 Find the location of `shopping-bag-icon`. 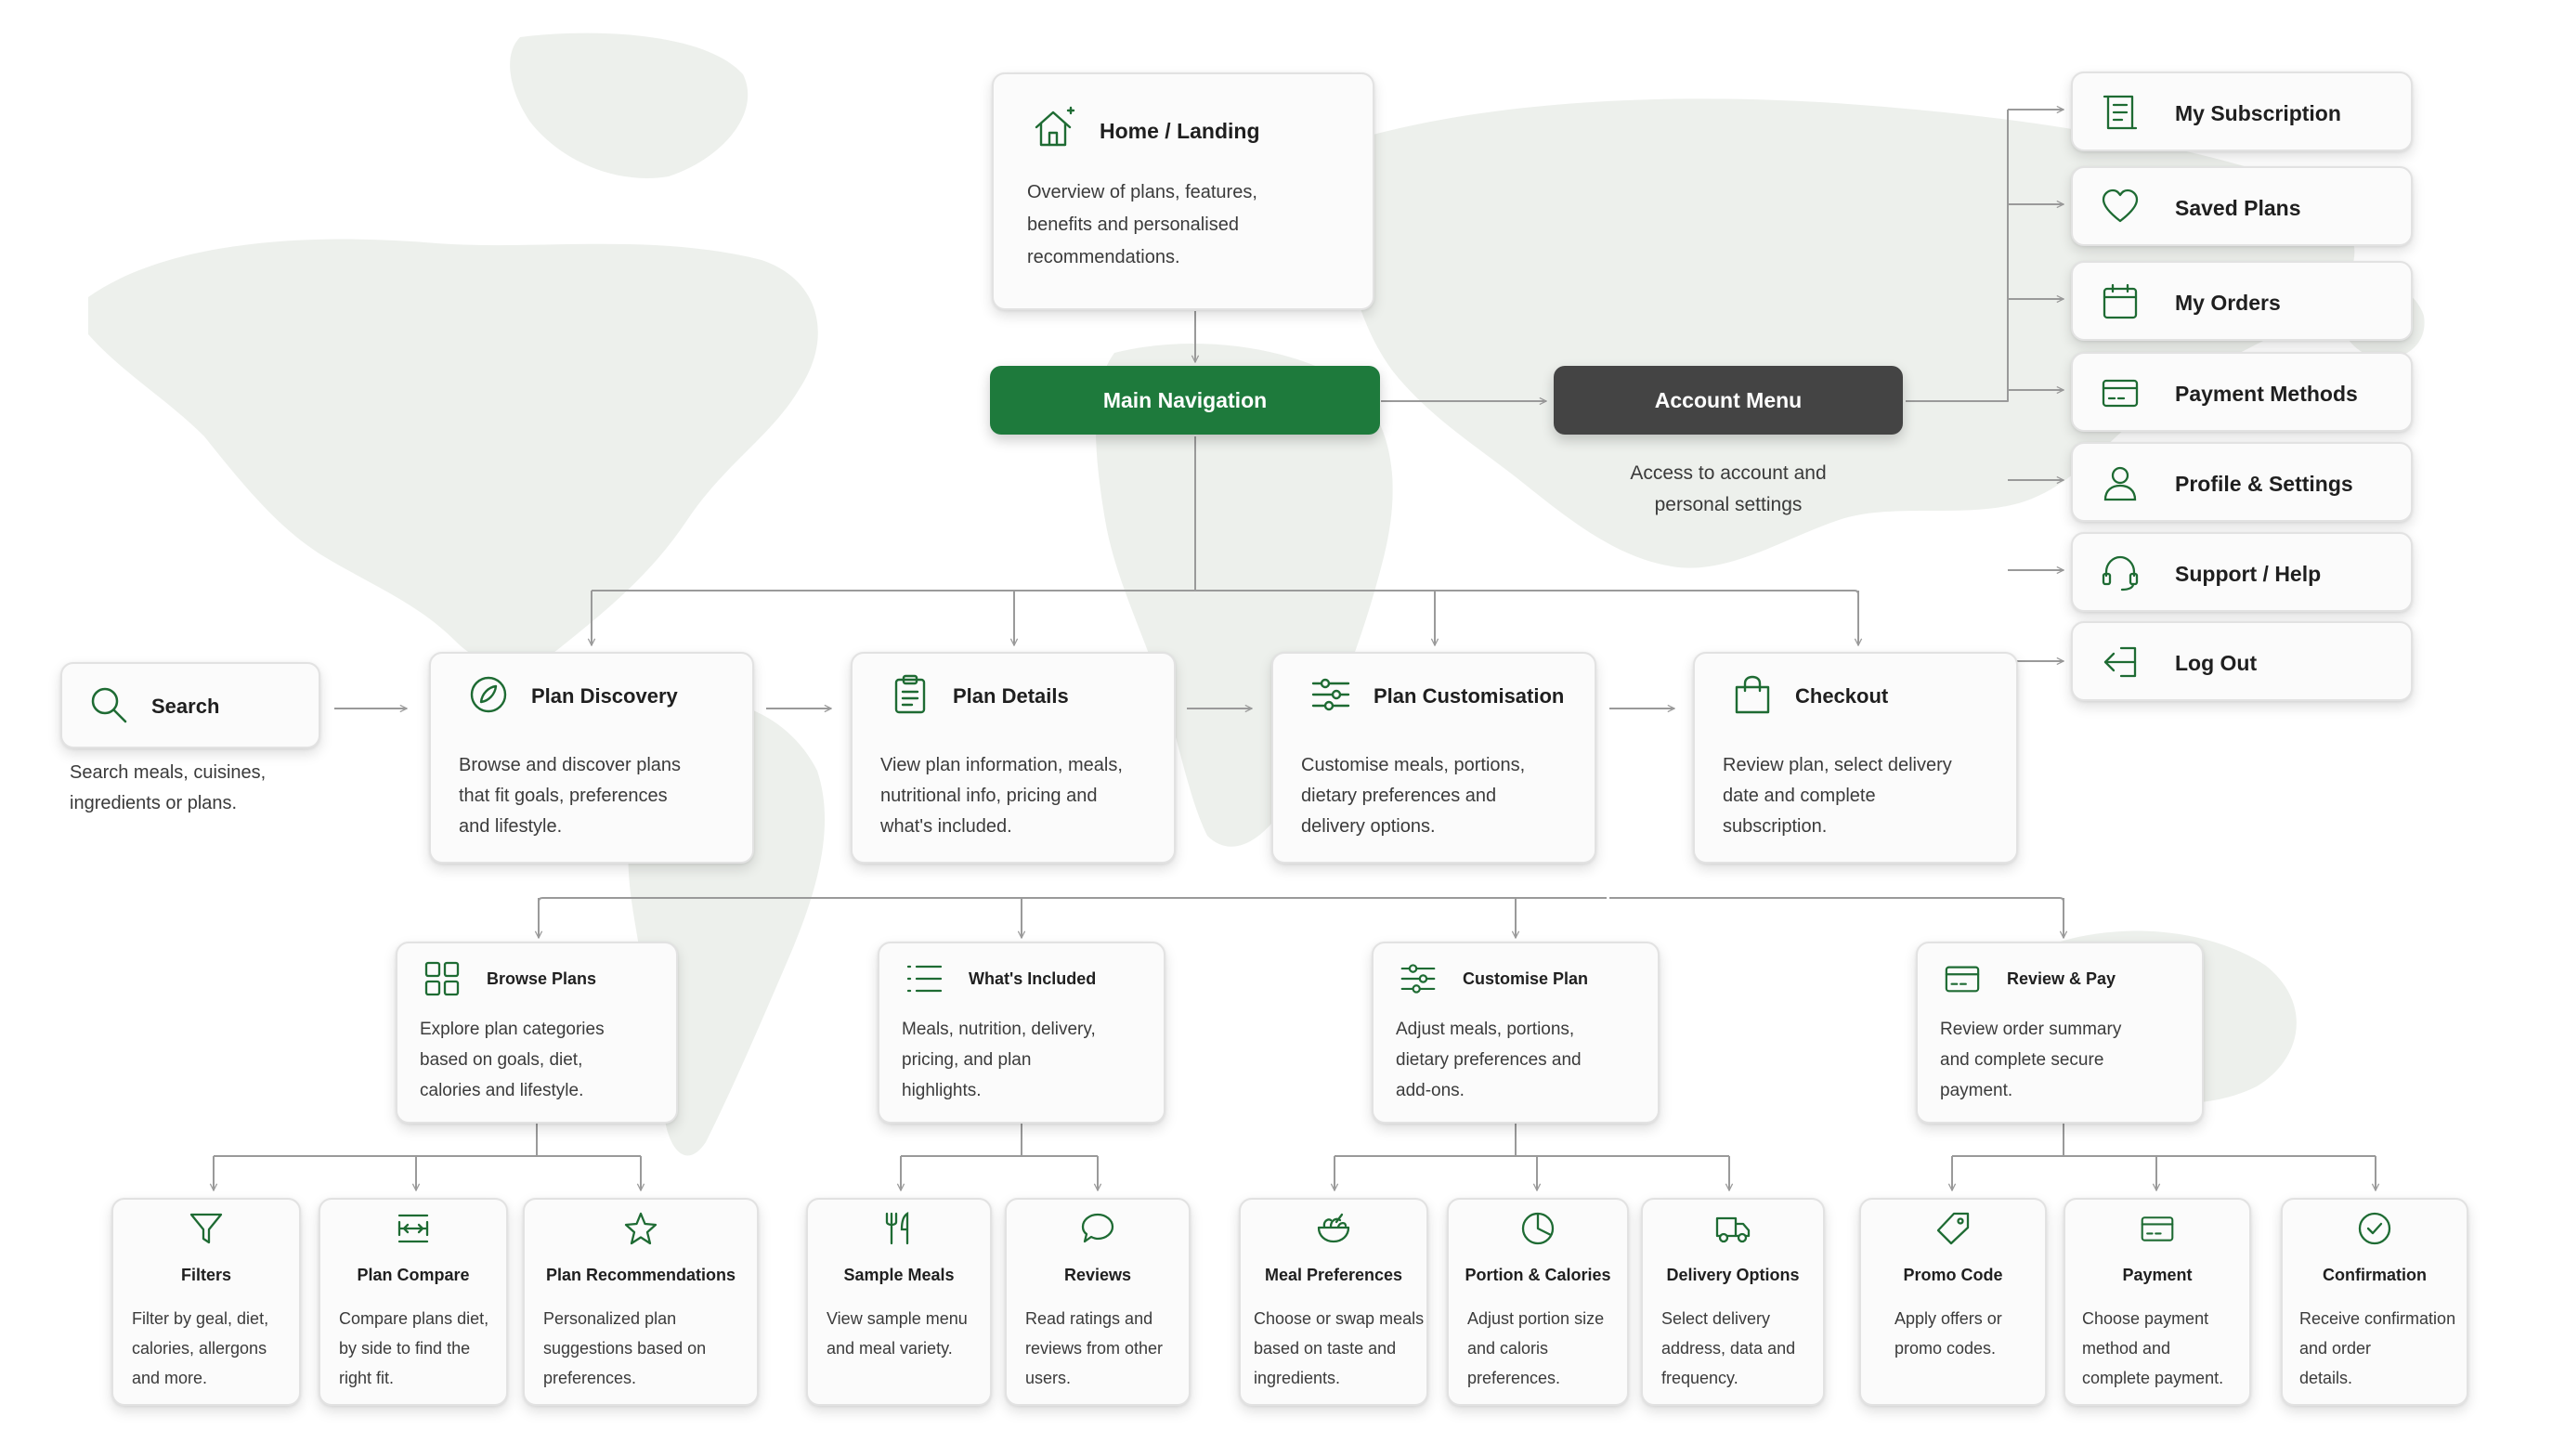

shopping-bag-icon is located at coordinates (1752, 694).